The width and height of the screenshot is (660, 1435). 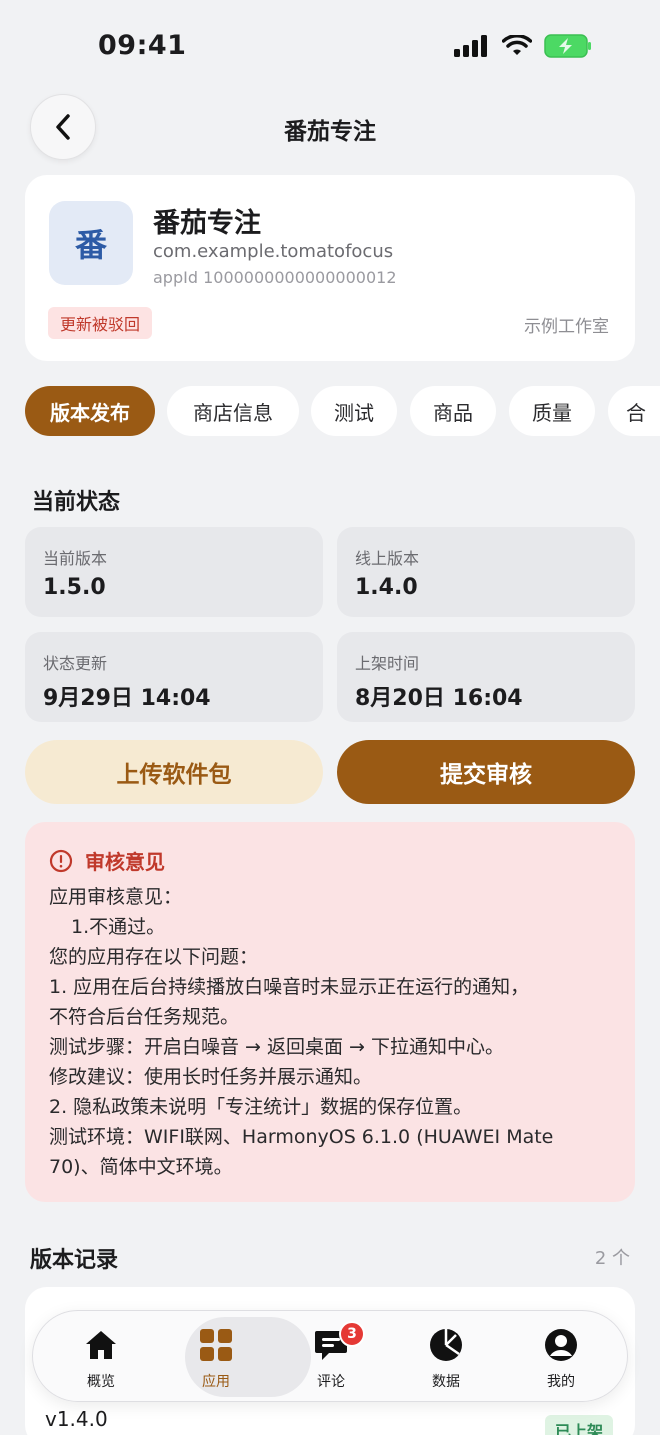 I want to click on developer-name: 示例工作室, so click(x=566, y=327).